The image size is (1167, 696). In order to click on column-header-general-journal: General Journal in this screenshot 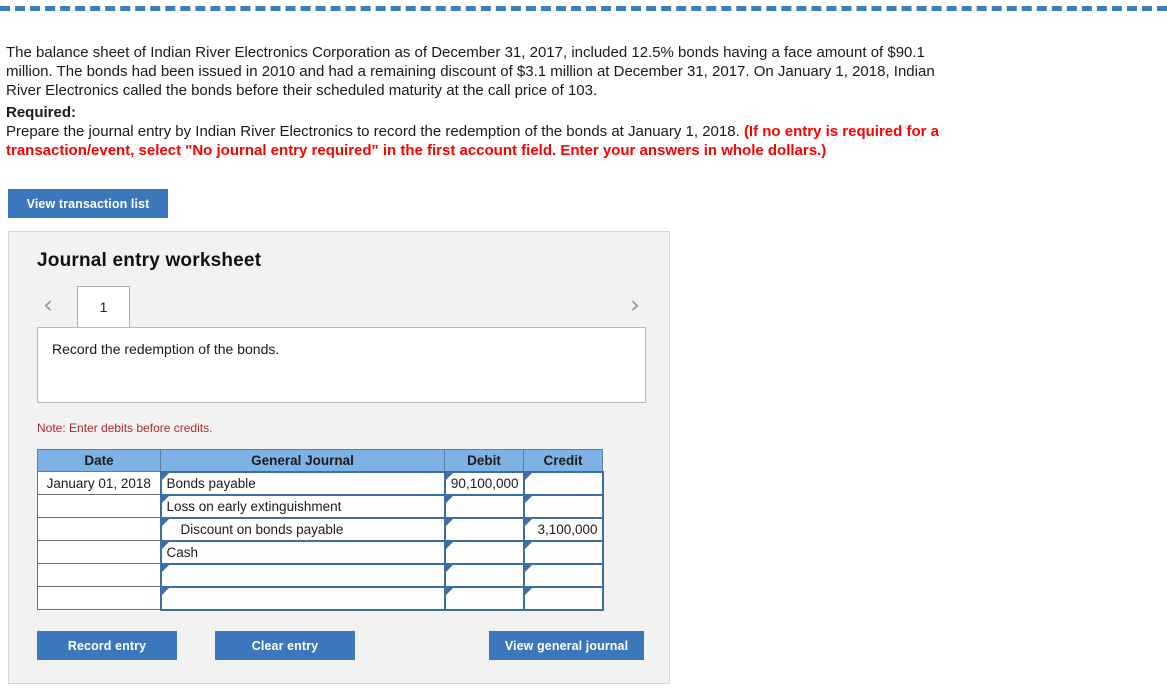, I will do `click(302, 460)`.